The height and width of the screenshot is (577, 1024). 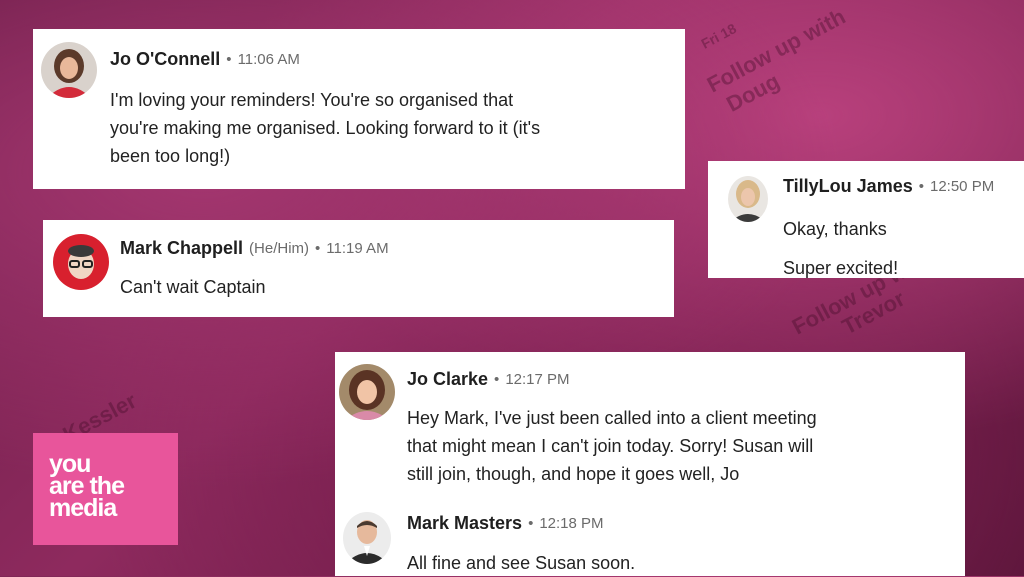 I want to click on timestamp: 12:50 PM, so click(x=962, y=186).